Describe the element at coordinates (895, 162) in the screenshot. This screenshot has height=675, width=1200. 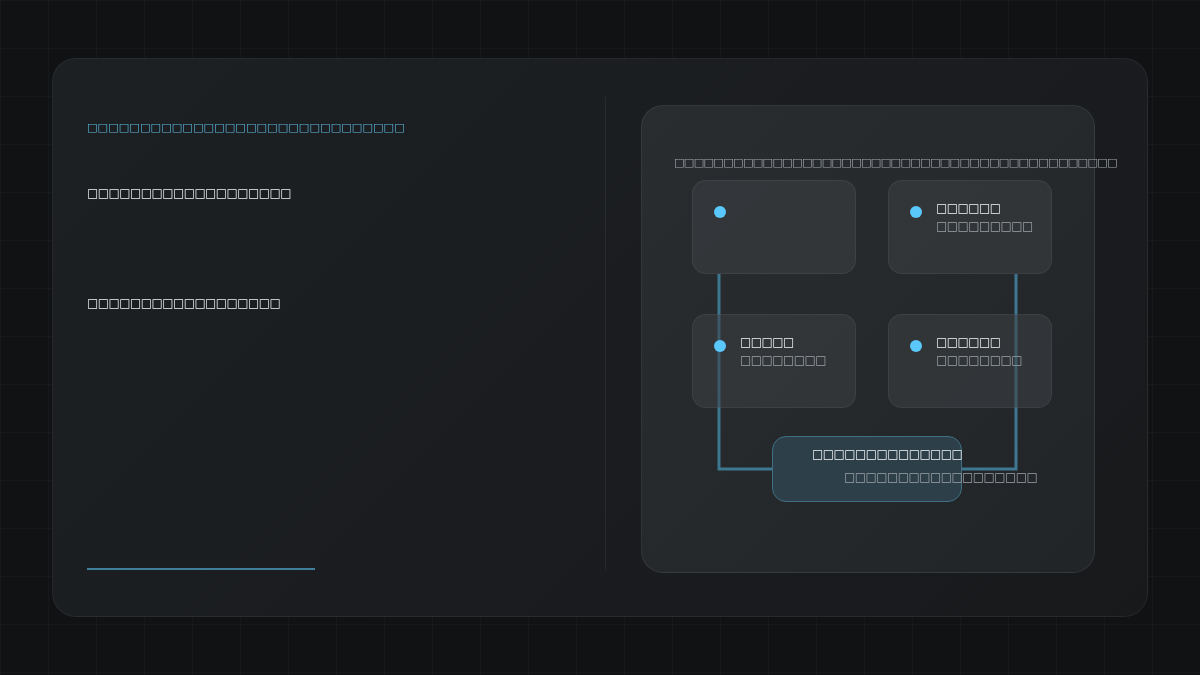
I see `diagram-caption: □□□□□□□□□□□□□□□□□□□□□□□□□□□□□□□□□□□□□□□□□□□□□` at that location.